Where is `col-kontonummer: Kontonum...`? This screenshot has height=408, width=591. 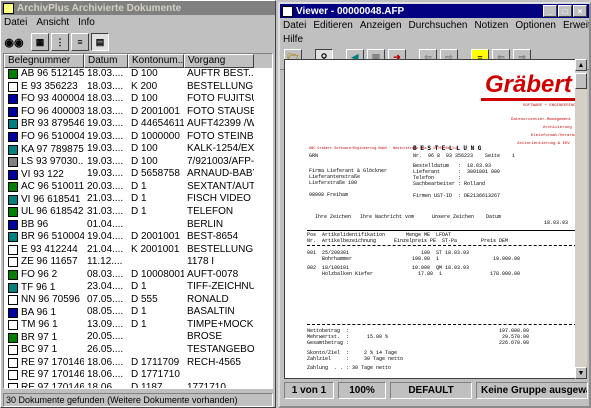 col-kontonummer: Kontonum... is located at coordinates (156, 61).